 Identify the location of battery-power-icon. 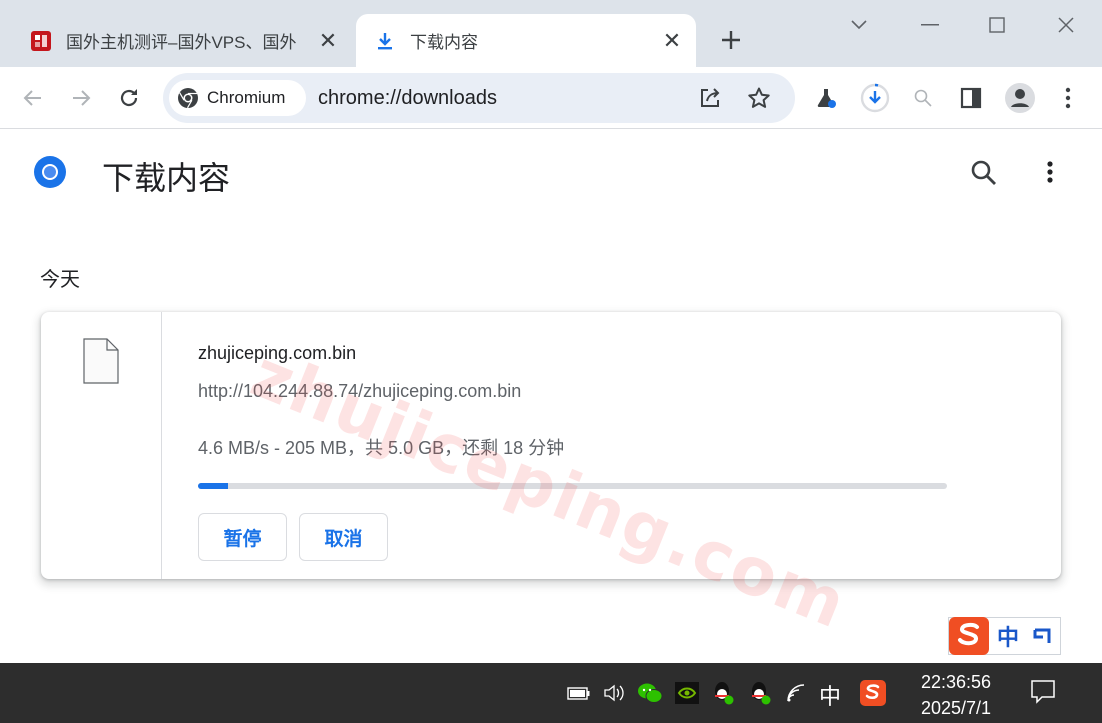
(579, 693).